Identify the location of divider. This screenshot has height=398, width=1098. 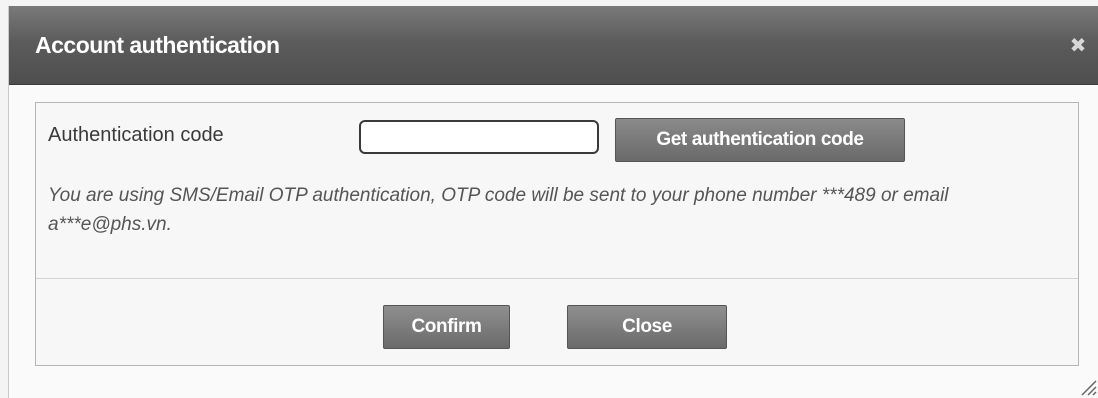
(557, 278).